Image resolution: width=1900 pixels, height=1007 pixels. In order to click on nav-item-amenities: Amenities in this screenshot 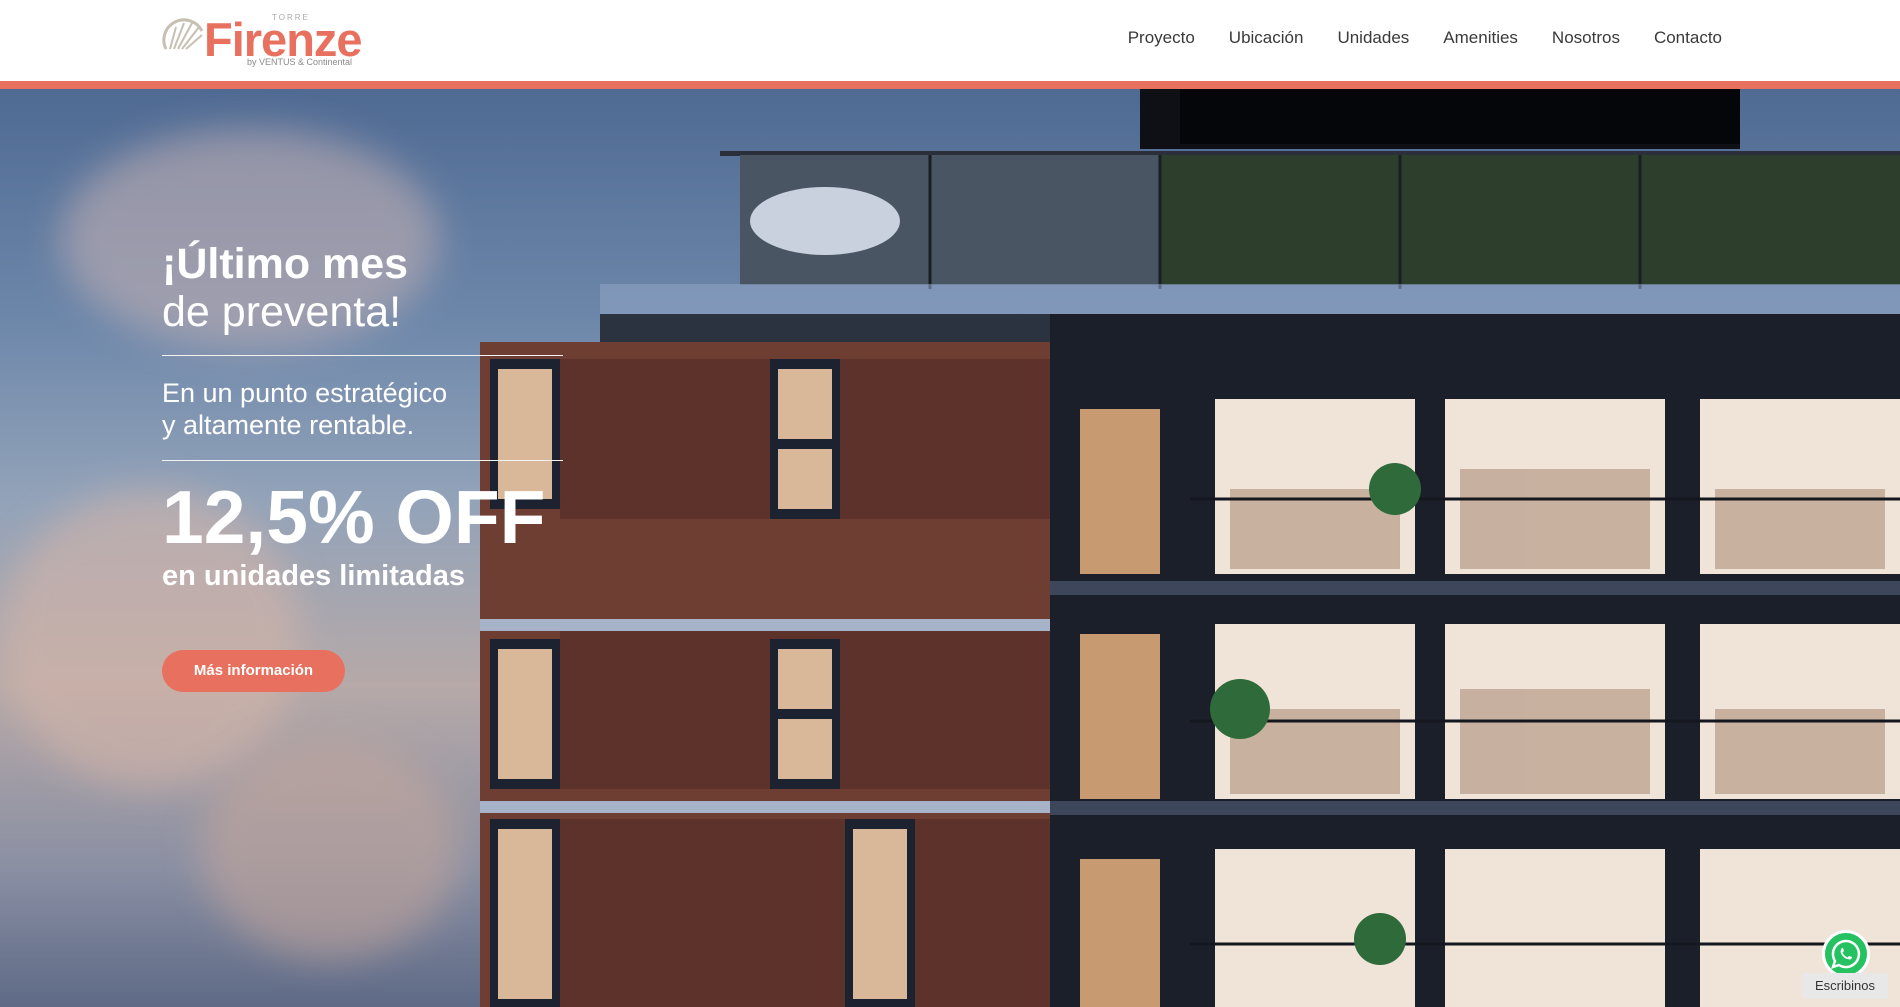, I will do `click(1480, 38)`.